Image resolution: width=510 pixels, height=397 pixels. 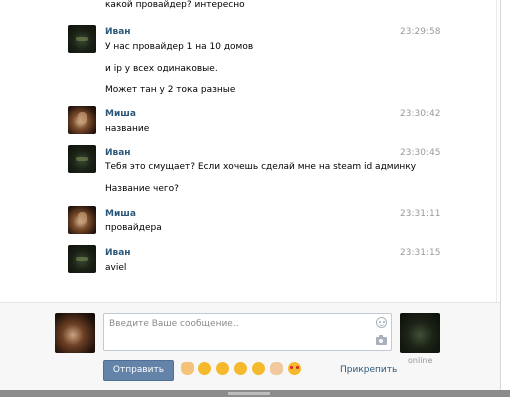 What do you see at coordinates (249, 393) in the screenshot?
I see `scroll-thumb` at bounding box center [249, 393].